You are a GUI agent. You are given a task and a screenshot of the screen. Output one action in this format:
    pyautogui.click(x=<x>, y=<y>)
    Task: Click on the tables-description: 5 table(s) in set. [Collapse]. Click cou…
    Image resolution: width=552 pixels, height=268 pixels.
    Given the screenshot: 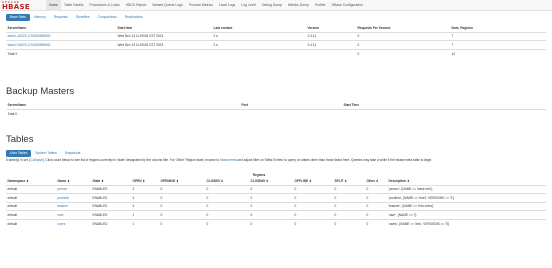 What is the action you would take?
    pyautogui.click(x=219, y=160)
    